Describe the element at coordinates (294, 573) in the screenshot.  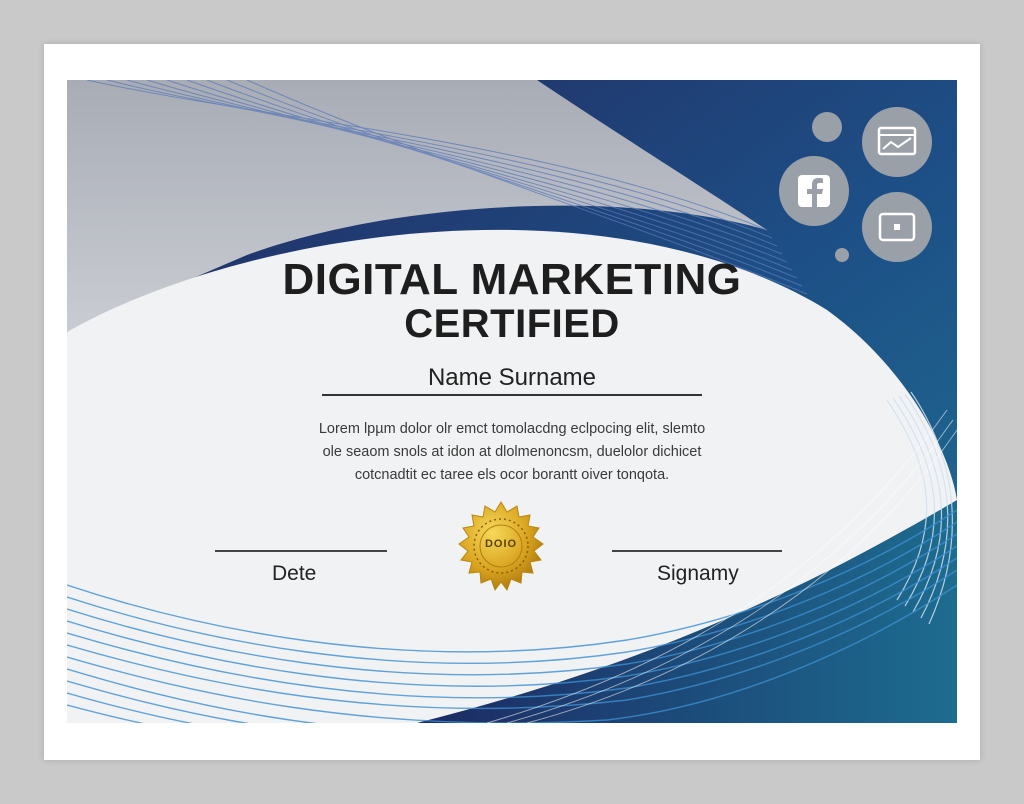
I see `date-label: Dete` at that location.